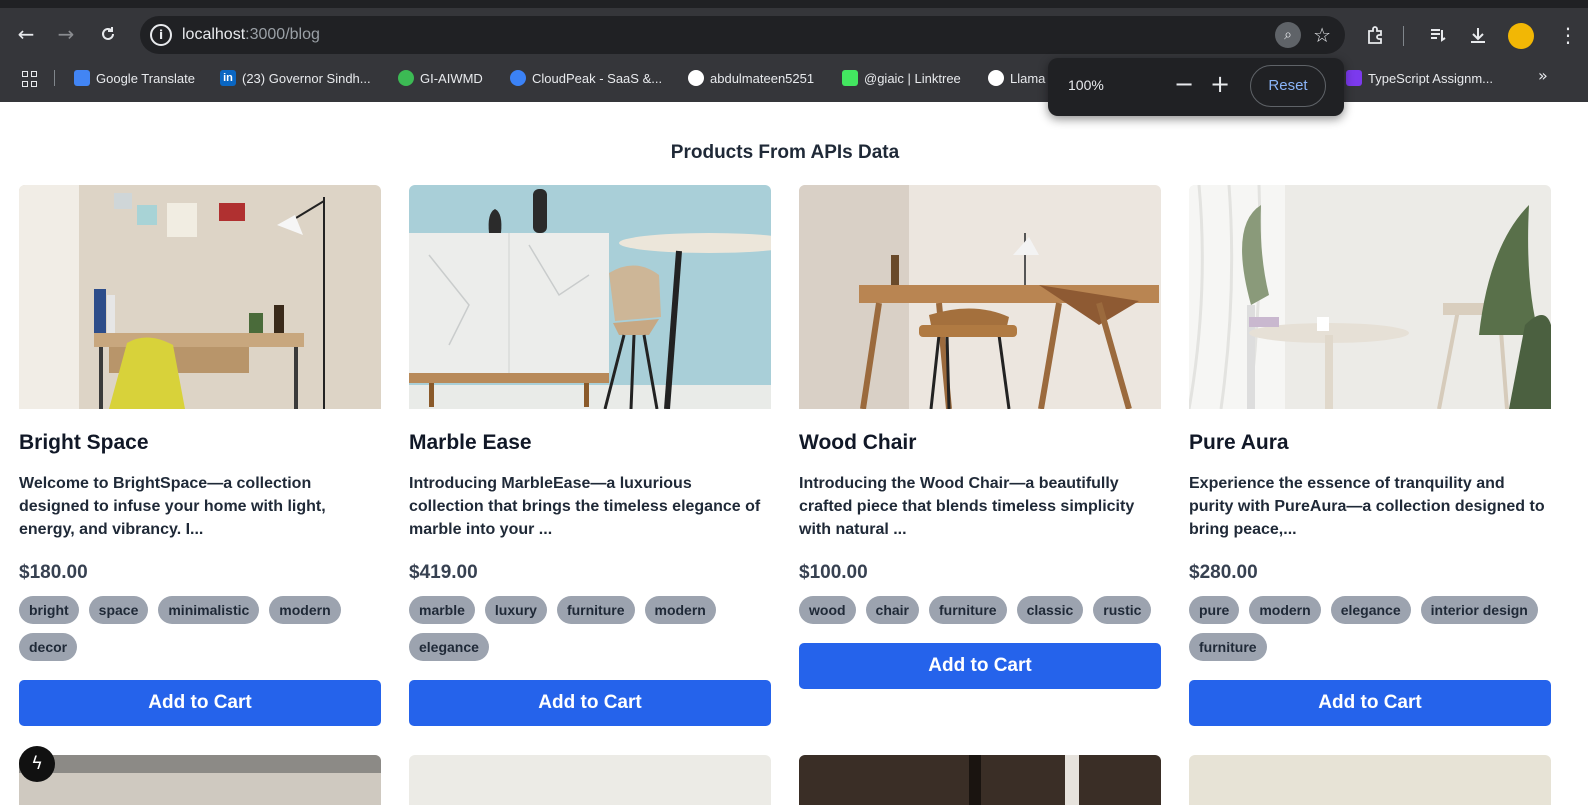 The height and width of the screenshot is (805, 1588). What do you see at coordinates (214, 34) in the screenshot?
I see `url-host: localhost` at bounding box center [214, 34].